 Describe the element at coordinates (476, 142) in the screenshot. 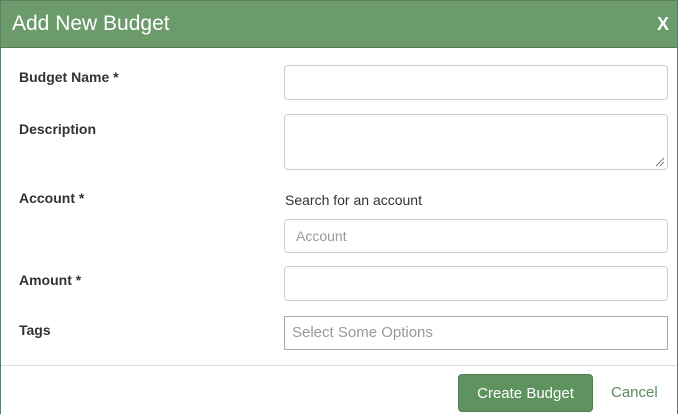

I see `description-textarea` at that location.